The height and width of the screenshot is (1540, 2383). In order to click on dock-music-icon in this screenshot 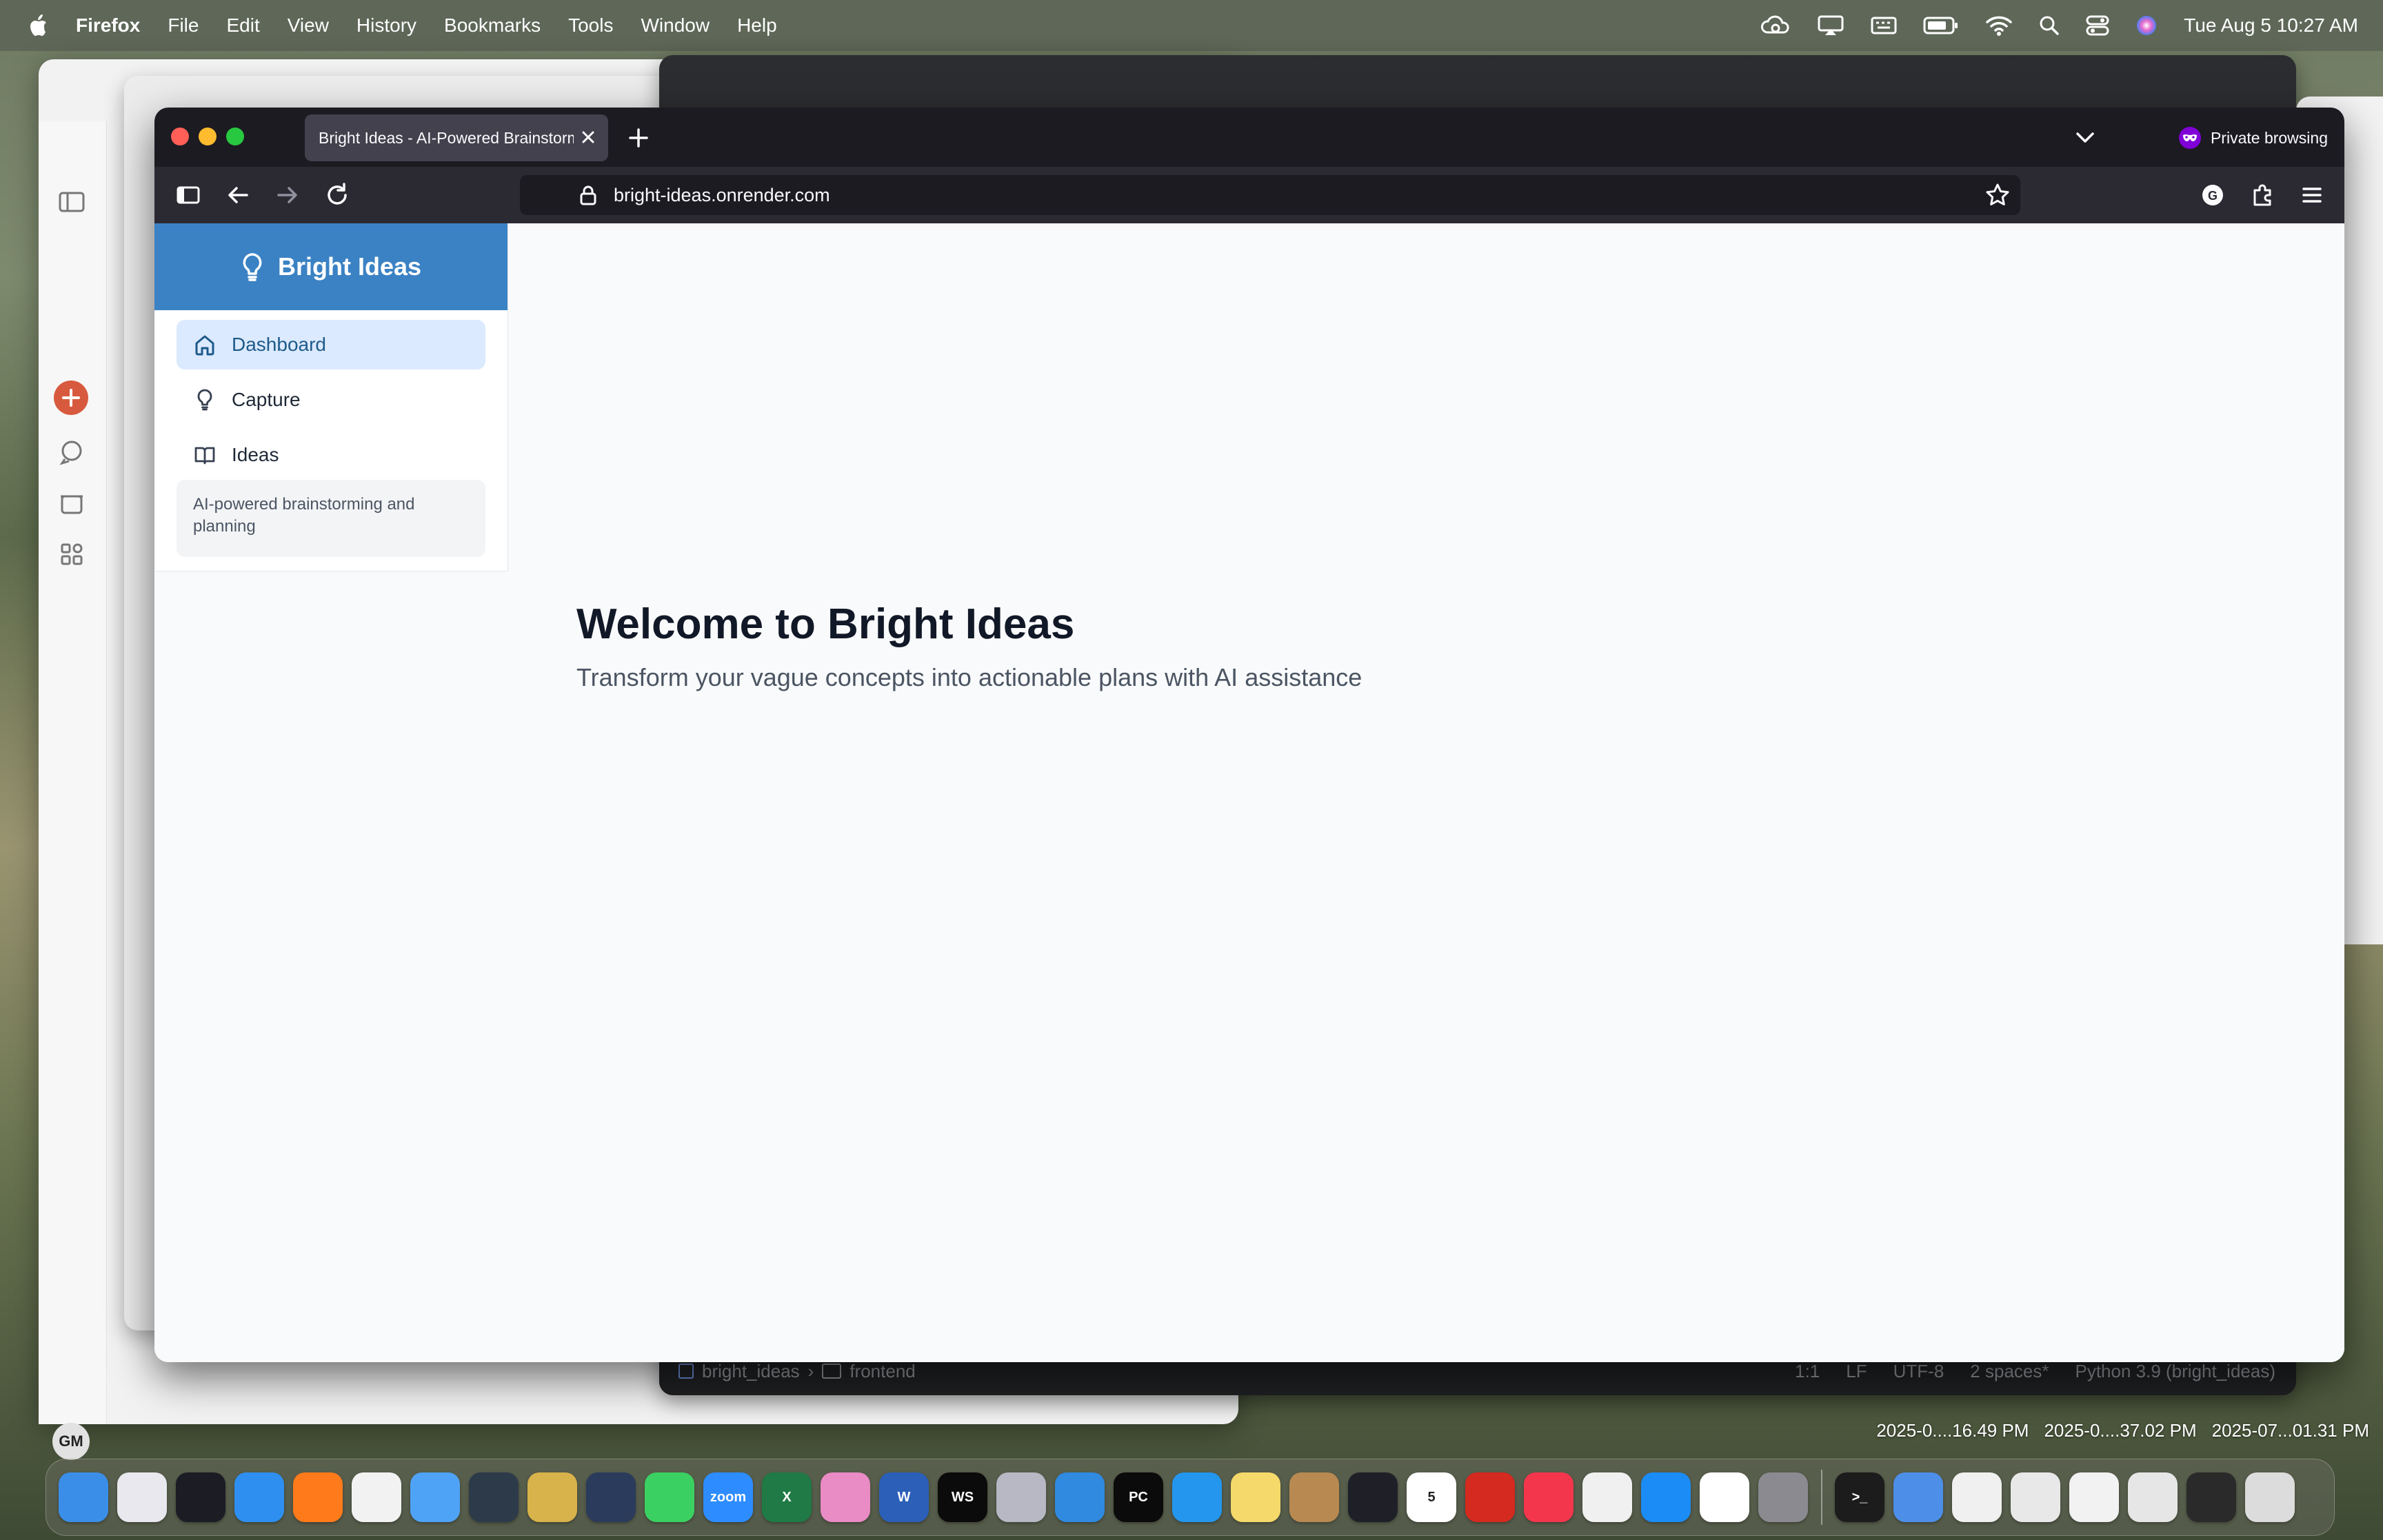, I will do `click(1548, 1497)`.